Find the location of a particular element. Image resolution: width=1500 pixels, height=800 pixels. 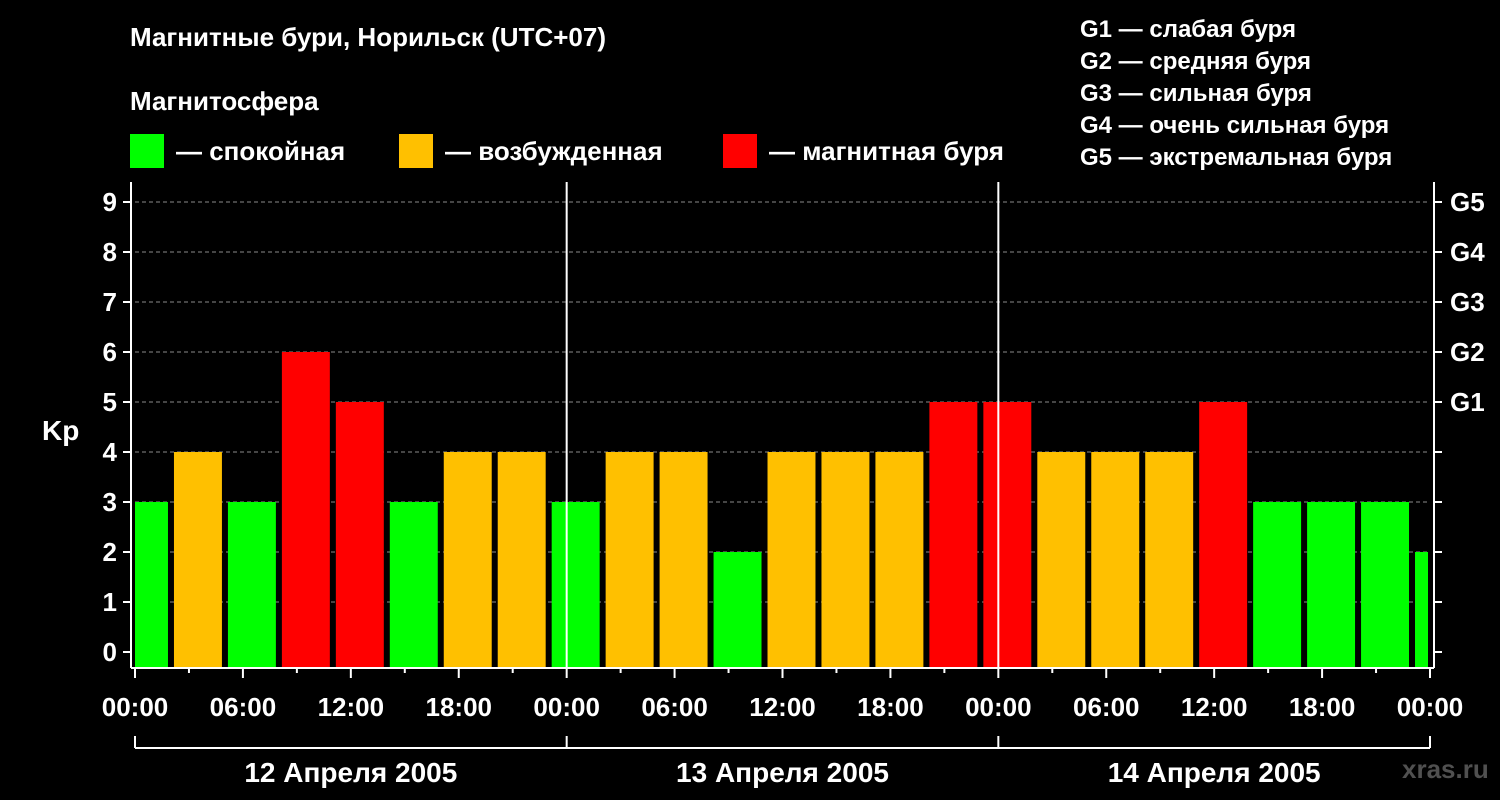

x-tick-label-8: 00:00 is located at coordinates (998, 707).